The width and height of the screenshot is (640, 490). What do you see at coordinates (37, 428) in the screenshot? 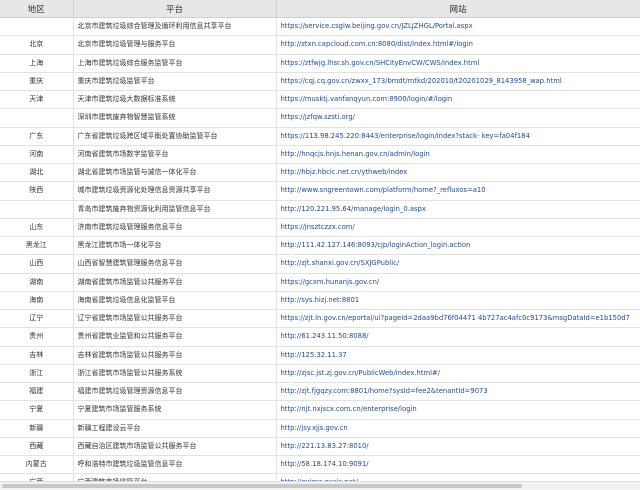
I see `region-cell: 新疆` at bounding box center [37, 428].